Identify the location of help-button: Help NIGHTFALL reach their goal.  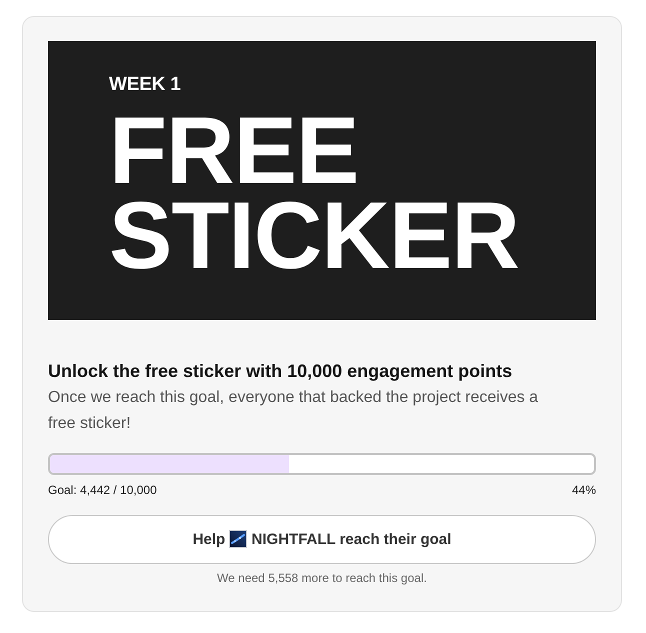
(322, 539).